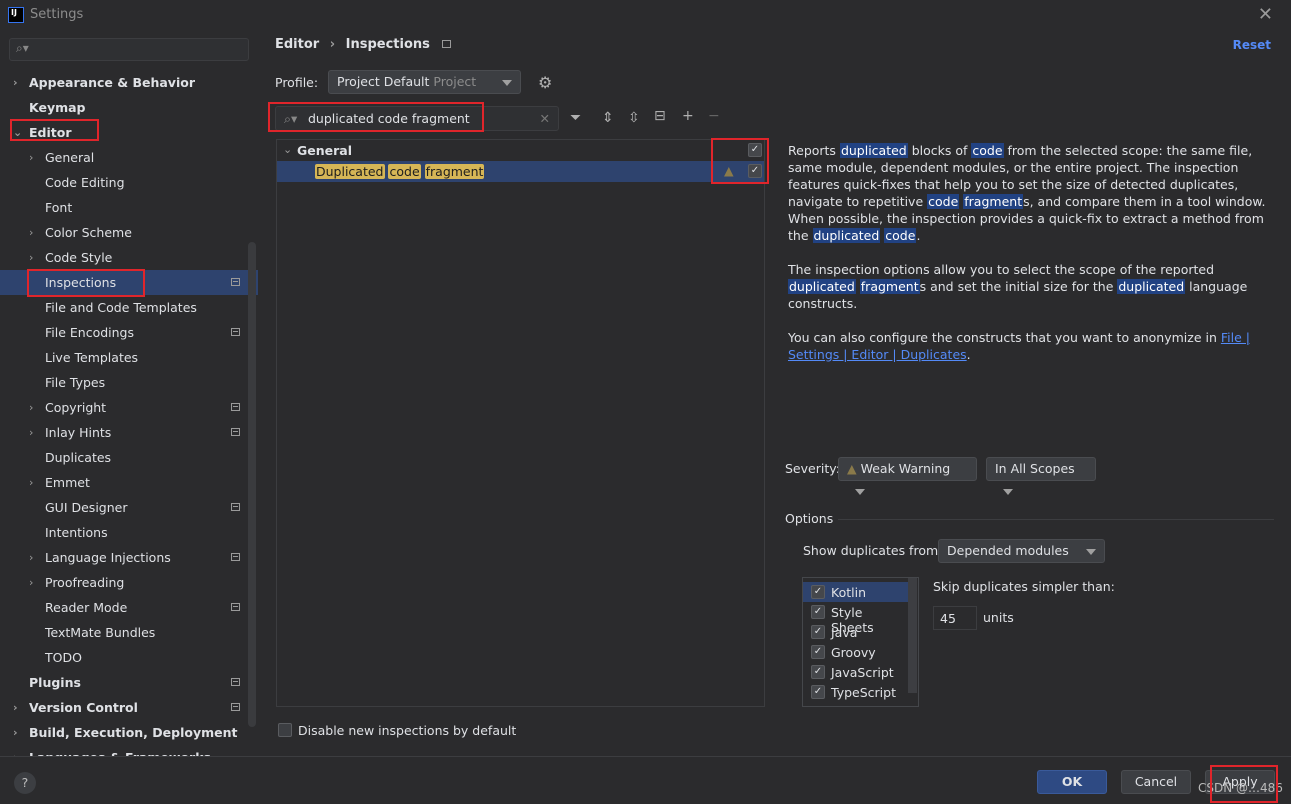 The height and width of the screenshot is (804, 1291). I want to click on sidebar-item: › Color Scheme, so click(129, 232).